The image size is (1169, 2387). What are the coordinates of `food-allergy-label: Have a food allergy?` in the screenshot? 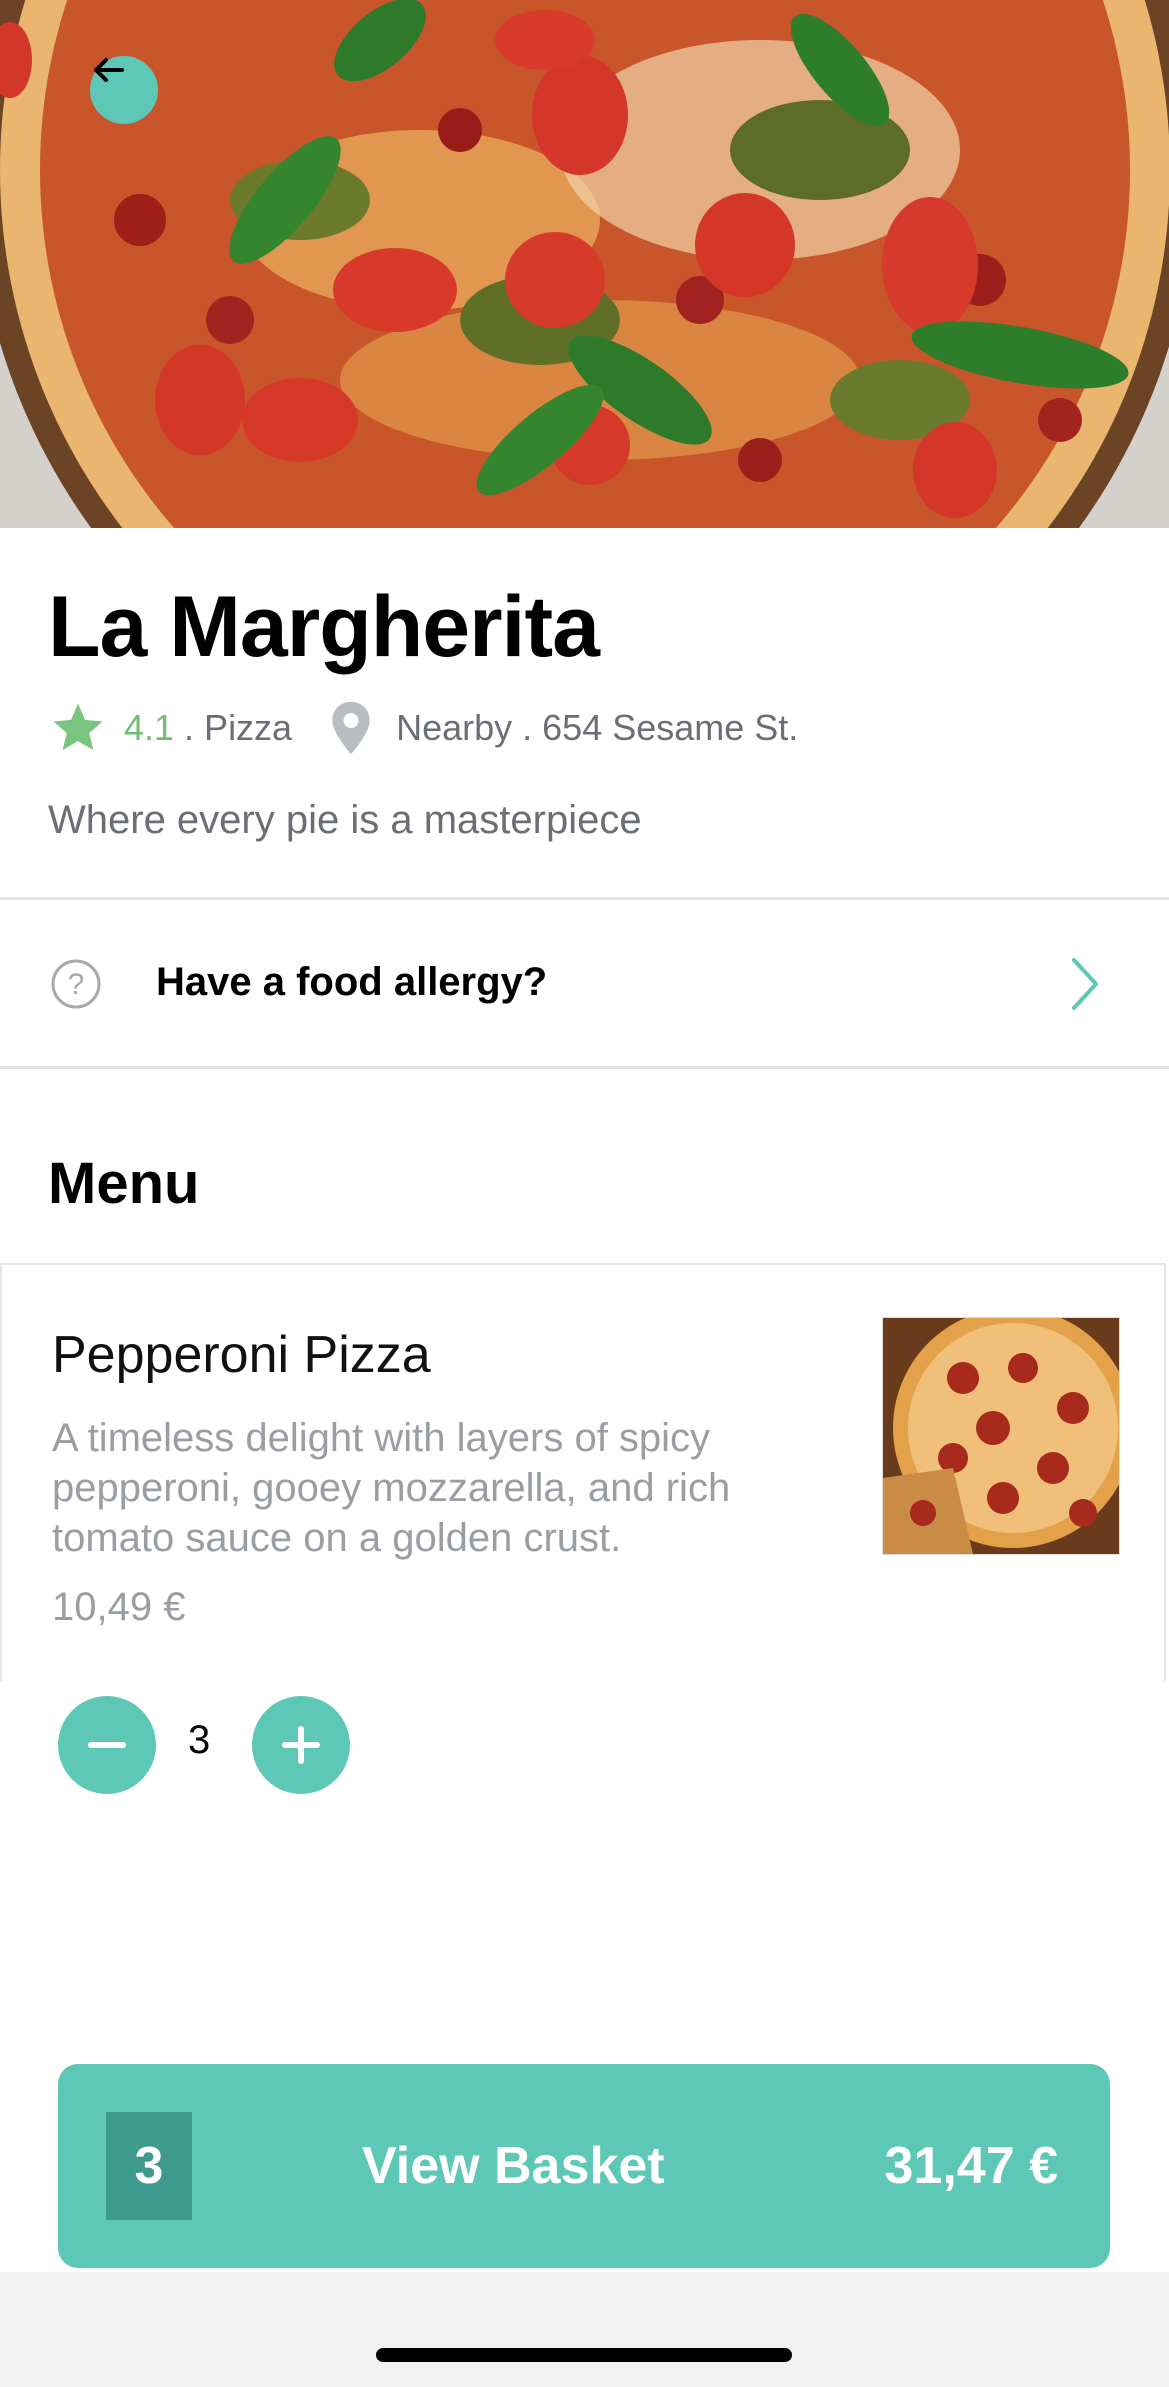 It's located at (352, 982).